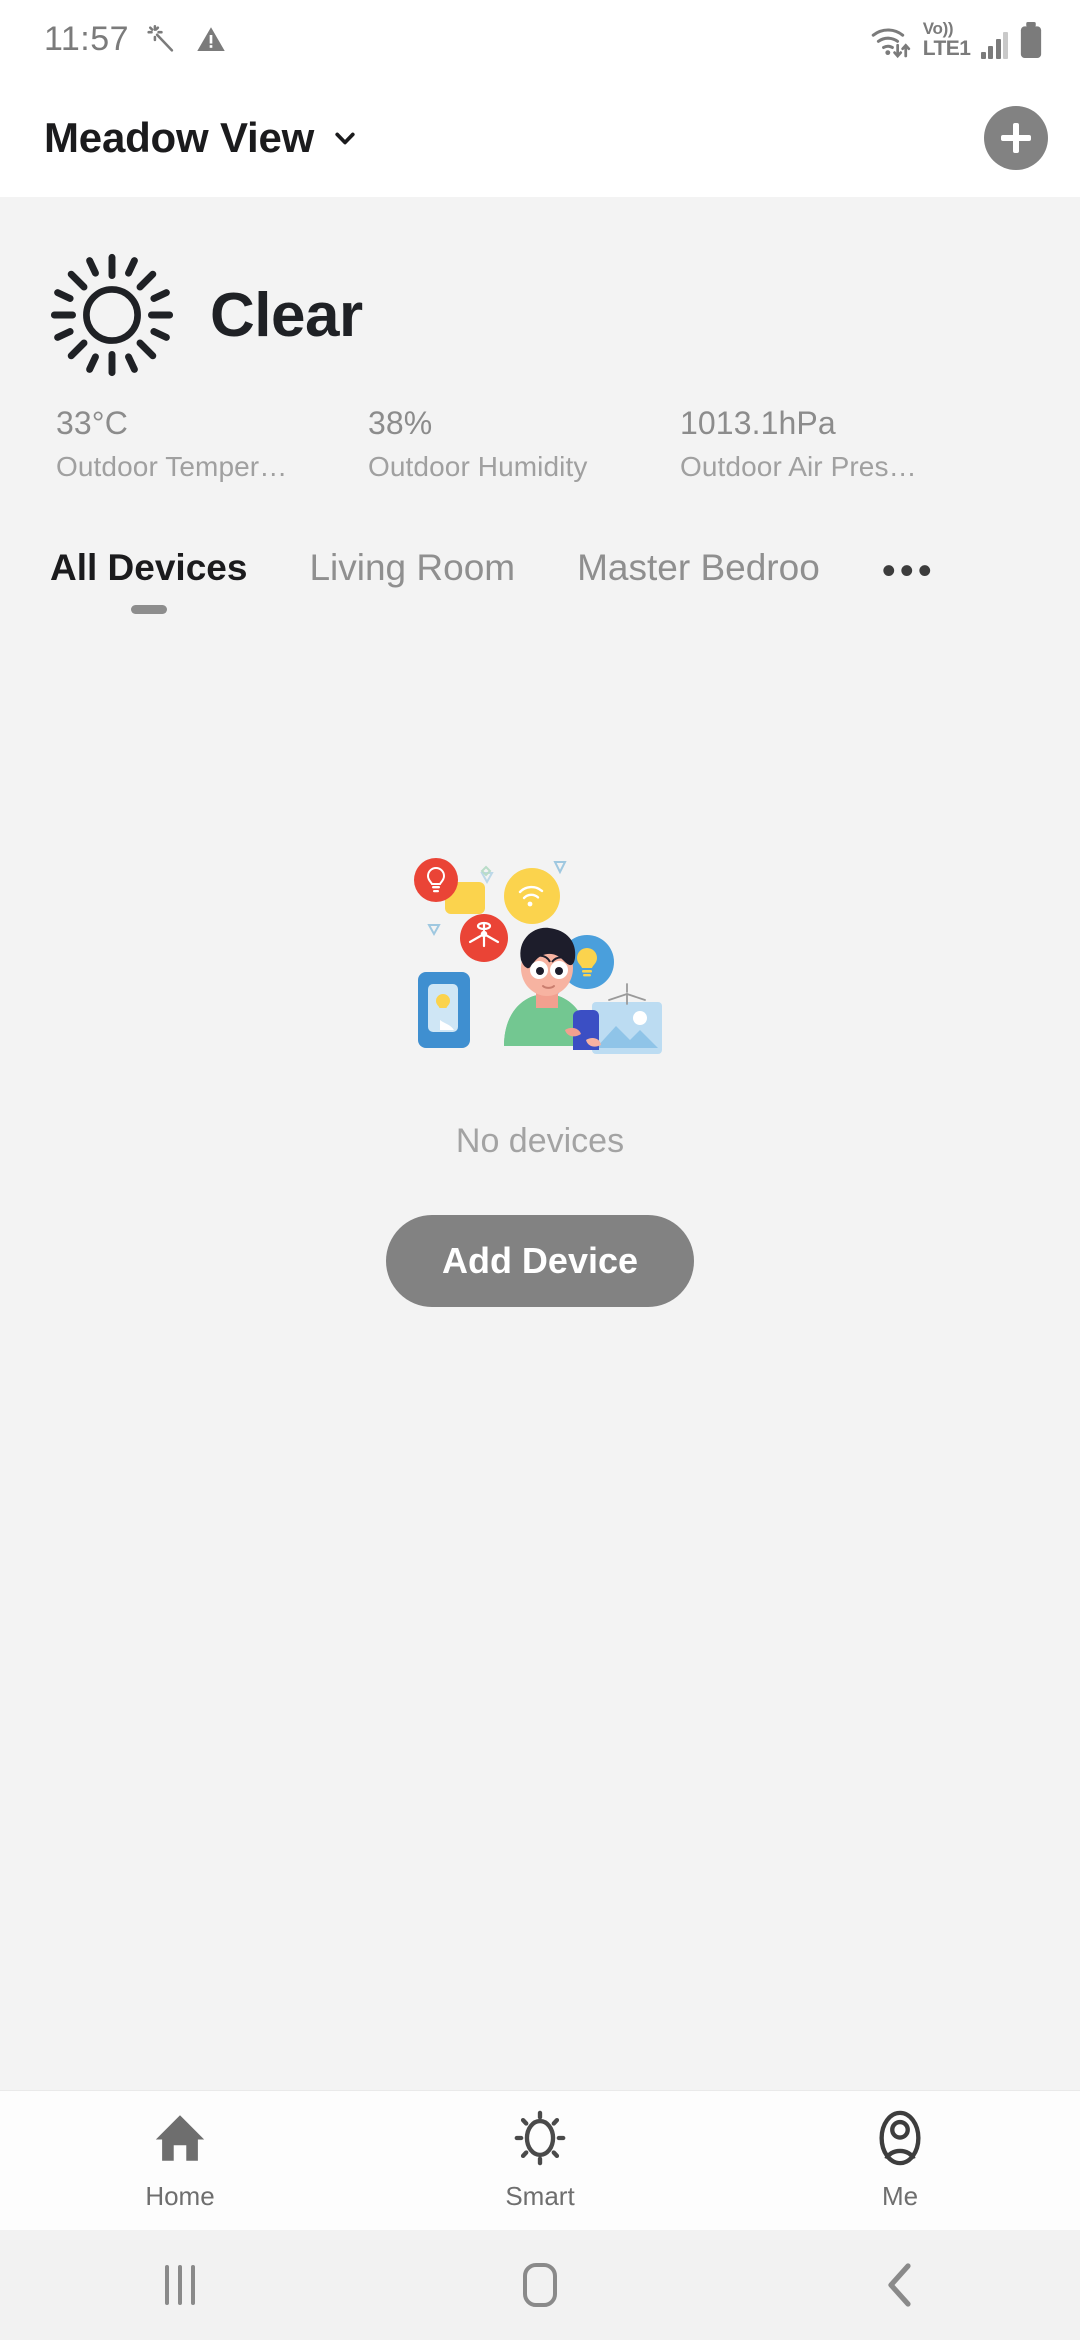 The image size is (1080, 2340). I want to click on back-chevron-icon, so click(899, 2285).